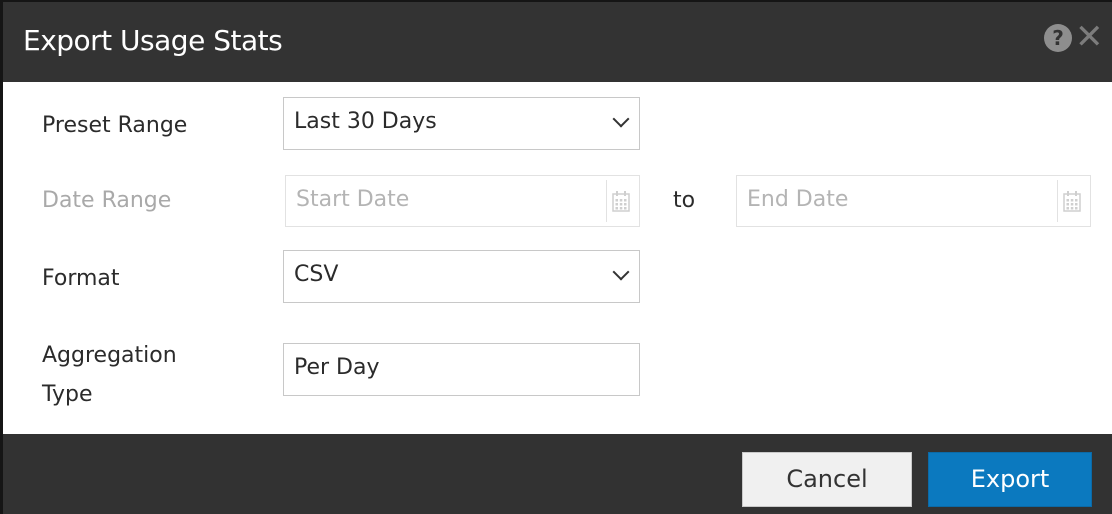 This screenshot has height=514, width=1112. What do you see at coordinates (798, 199) in the screenshot?
I see `end-date-placeholder: End Date` at bounding box center [798, 199].